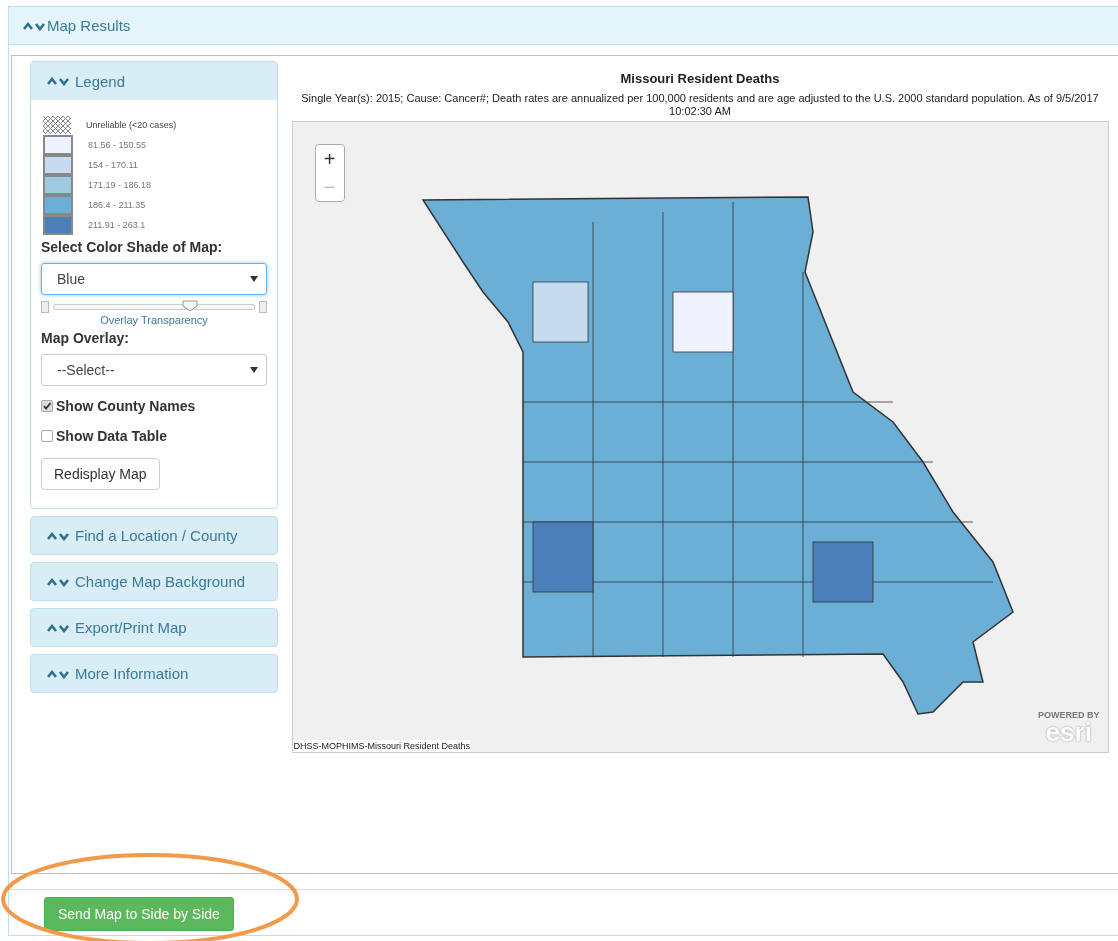 This screenshot has height=941, width=1118. I want to click on panel-title: Map Results, so click(89, 25).